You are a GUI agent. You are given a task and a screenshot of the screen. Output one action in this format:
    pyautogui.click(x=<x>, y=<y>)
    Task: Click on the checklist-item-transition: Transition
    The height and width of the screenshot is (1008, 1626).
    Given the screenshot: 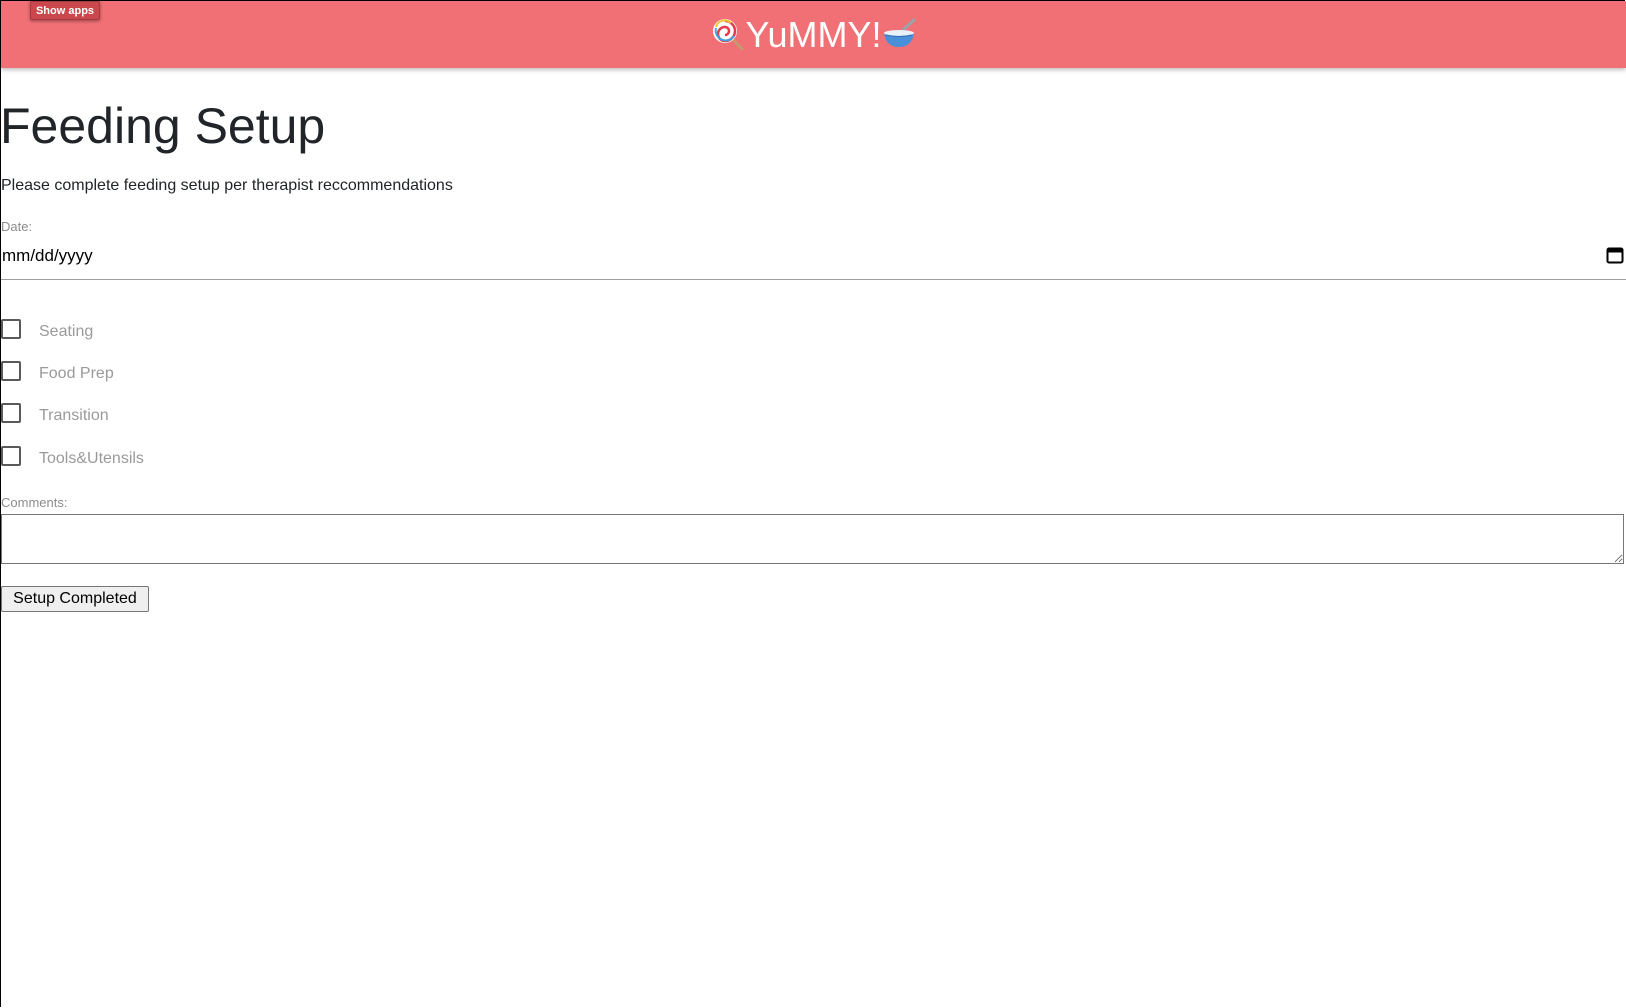 What is the action you would take?
    pyautogui.click(x=55, y=415)
    